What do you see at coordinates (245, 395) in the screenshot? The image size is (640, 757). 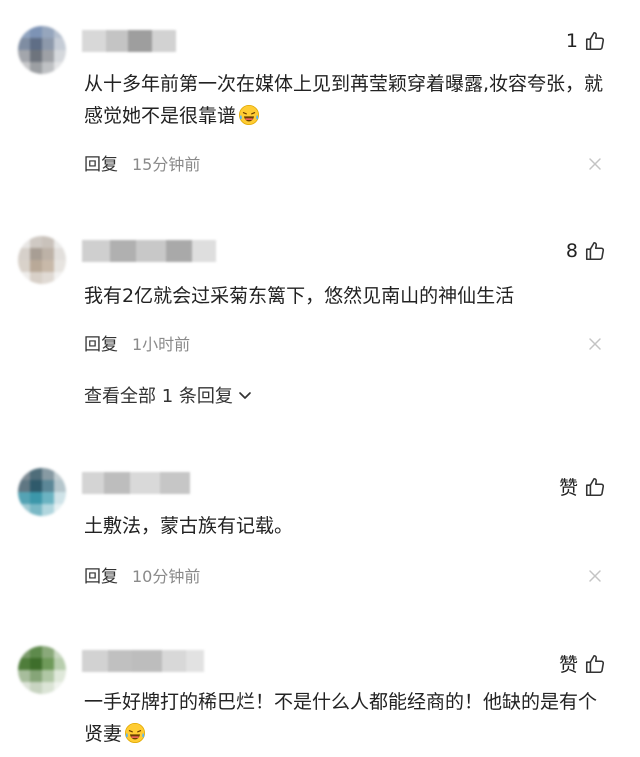 I see `chevron-down-icon` at bounding box center [245, 395].